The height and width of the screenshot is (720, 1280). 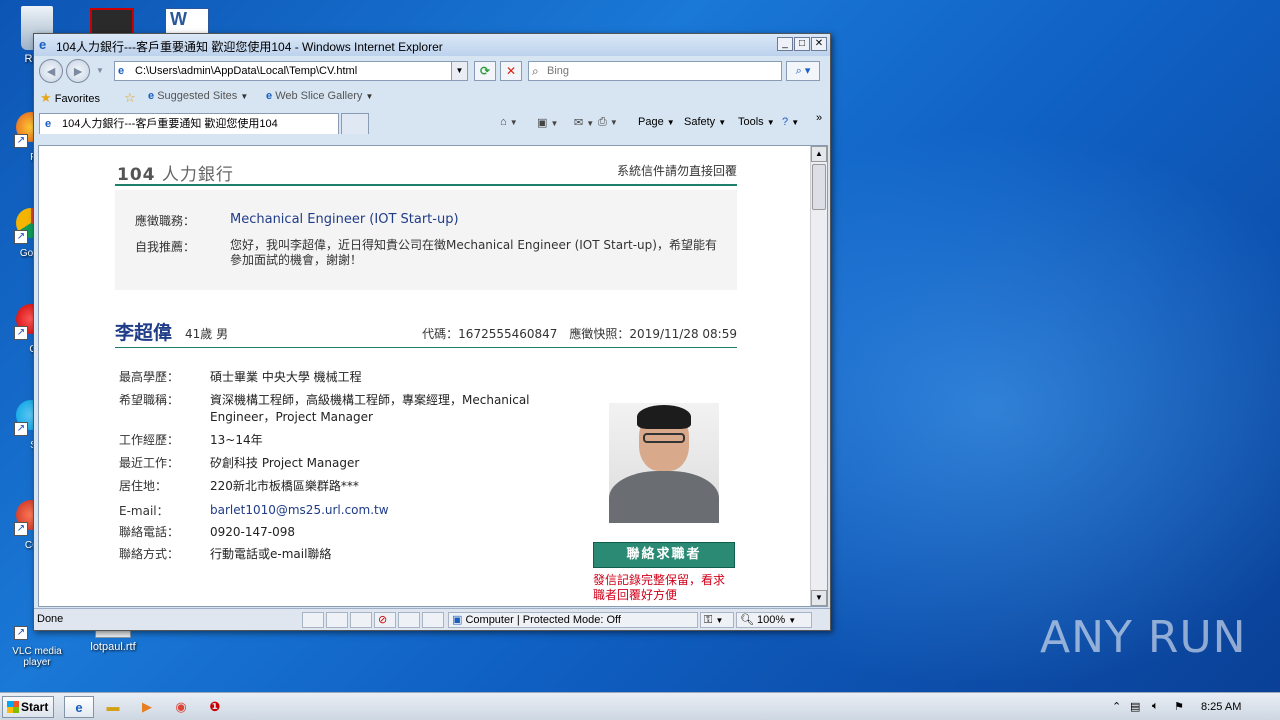 What do you see at coordinates (584, 122) in the screenshot?
I see `read-mail-button: ✉ ▼` at bounding box center [584, 122].